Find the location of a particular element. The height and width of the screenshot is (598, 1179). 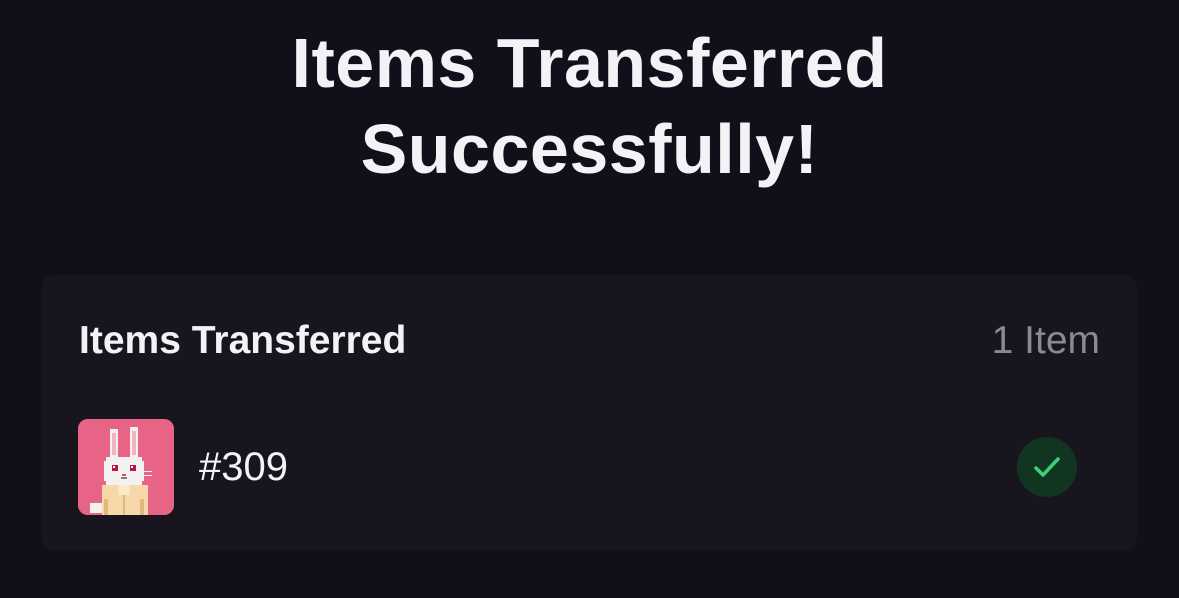

card-heading: Items Transferred is located at coordinates (243, 340).